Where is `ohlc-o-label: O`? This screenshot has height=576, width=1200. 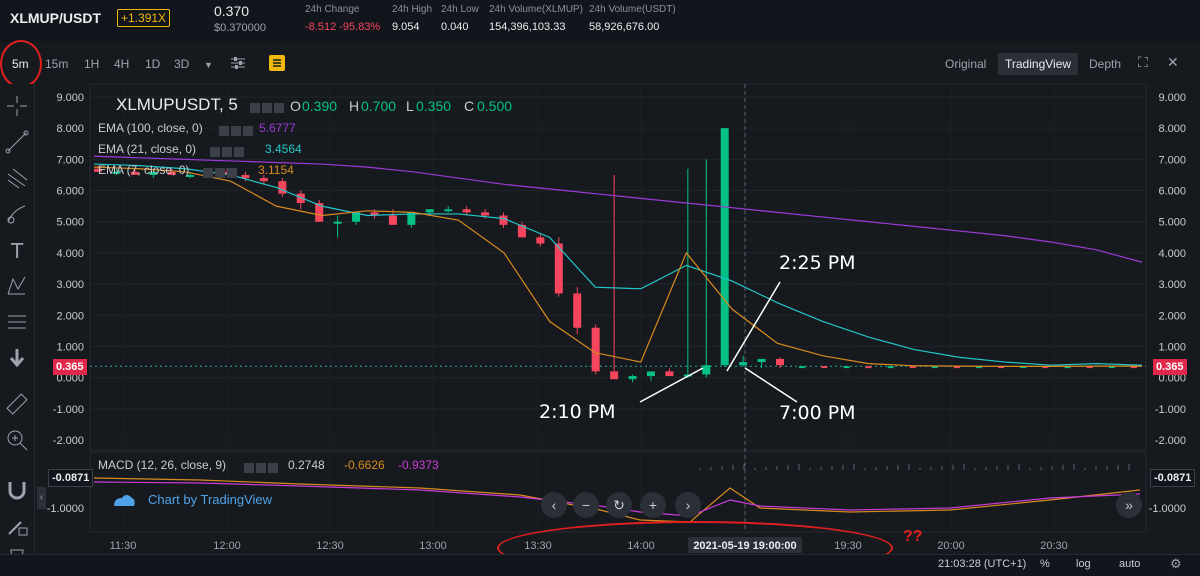 ohlc-o-label: O is located at coordinates (295, 106).